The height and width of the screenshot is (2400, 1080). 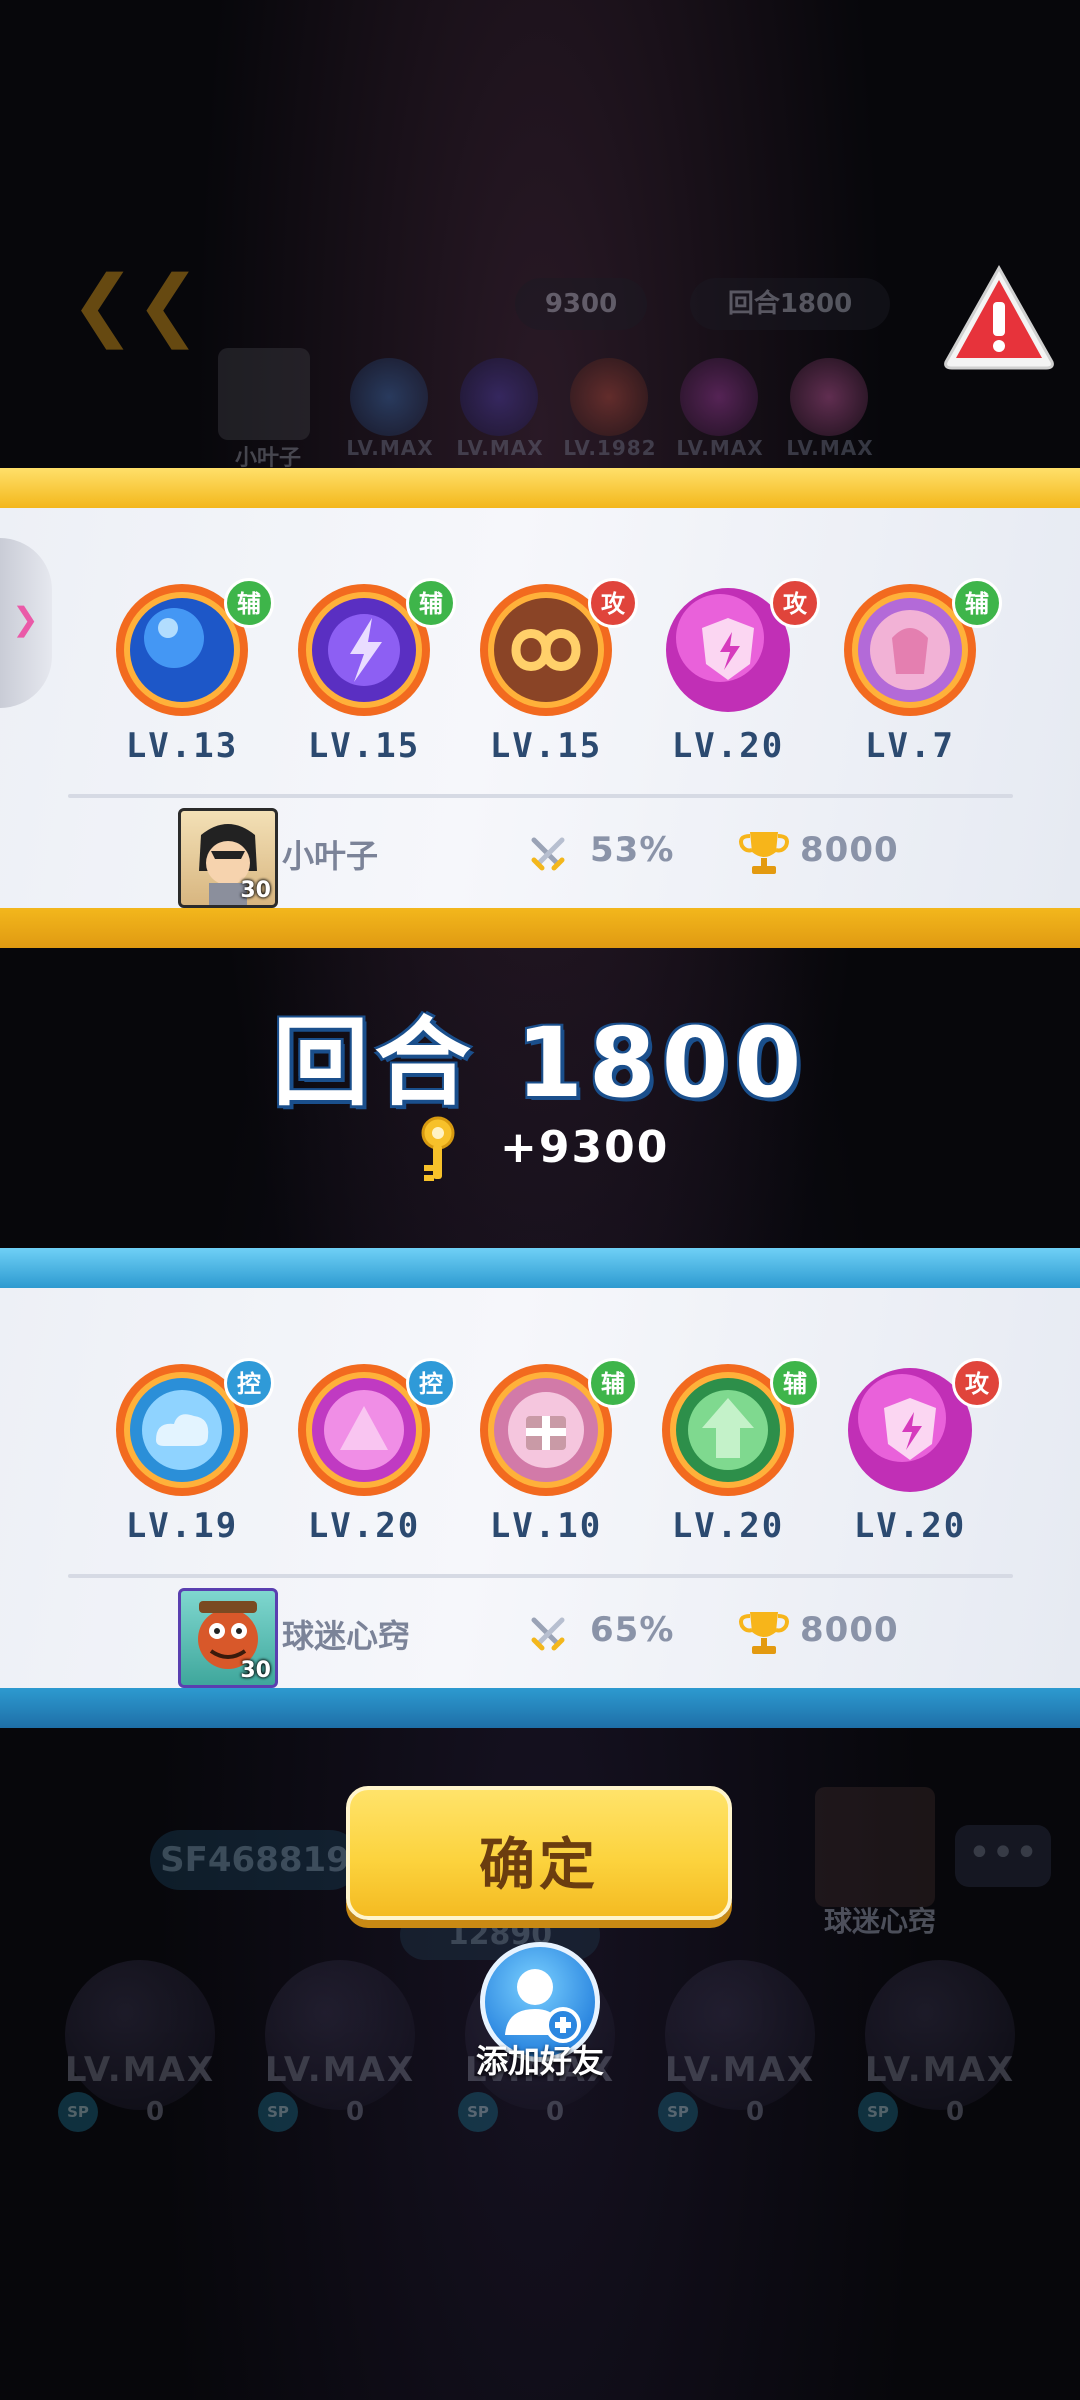 What do you see at coordinates (546, 1526) in the screenshot?
I see `skill-level: LV.10` at bounding box center [546, 1526].